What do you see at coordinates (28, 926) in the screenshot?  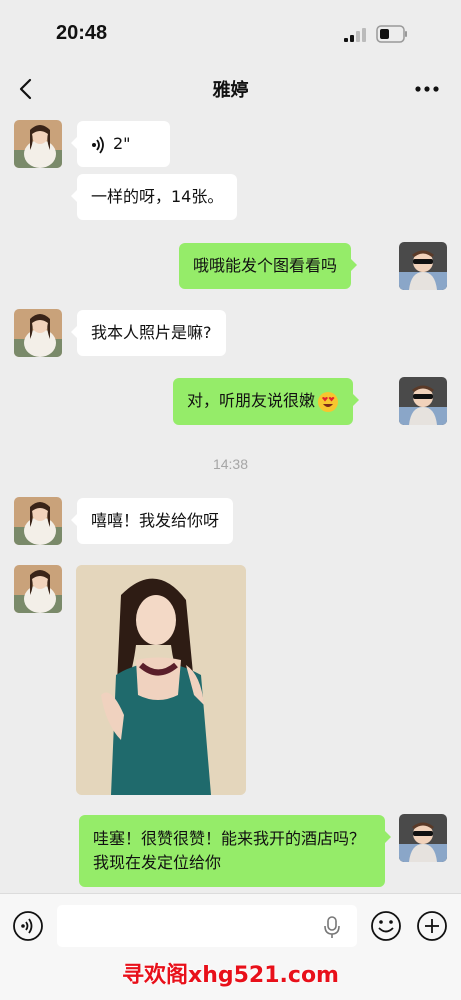 I see `voice-toggle-icon` at bounding box center [28, 926].